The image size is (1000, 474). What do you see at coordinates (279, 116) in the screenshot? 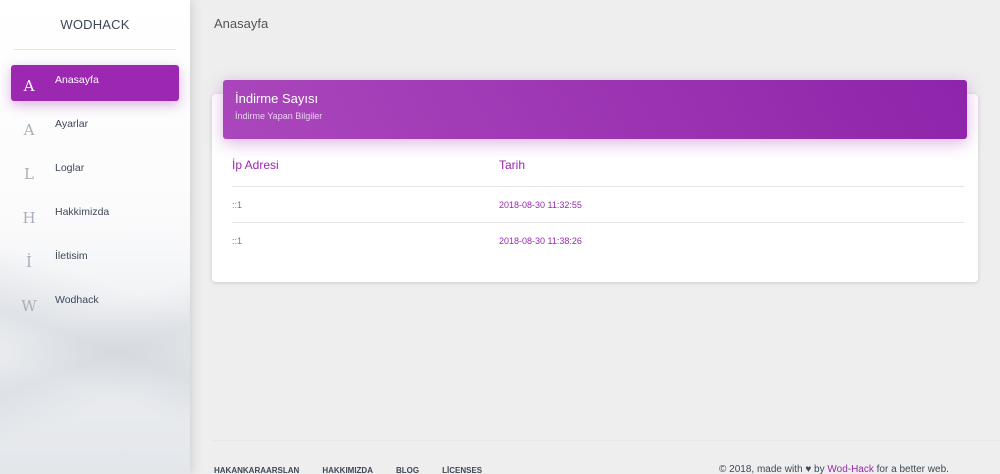
I see `card-subtitle: İndirme Yapan Bilgiler` at bounding box center [279, 116].